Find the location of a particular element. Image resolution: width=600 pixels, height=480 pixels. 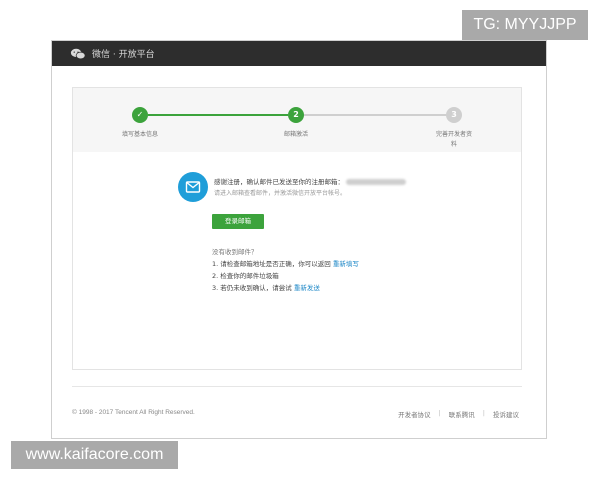

step-2-label: 邮箱激活 is located at coordinates (295, 134).